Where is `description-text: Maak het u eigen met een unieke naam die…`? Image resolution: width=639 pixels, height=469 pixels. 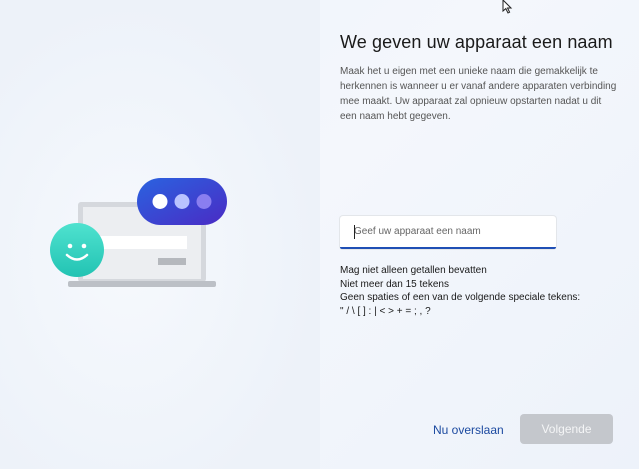
description-text: Maak het u eigen met een unieke naam die… is located at coordinates (478, 94).